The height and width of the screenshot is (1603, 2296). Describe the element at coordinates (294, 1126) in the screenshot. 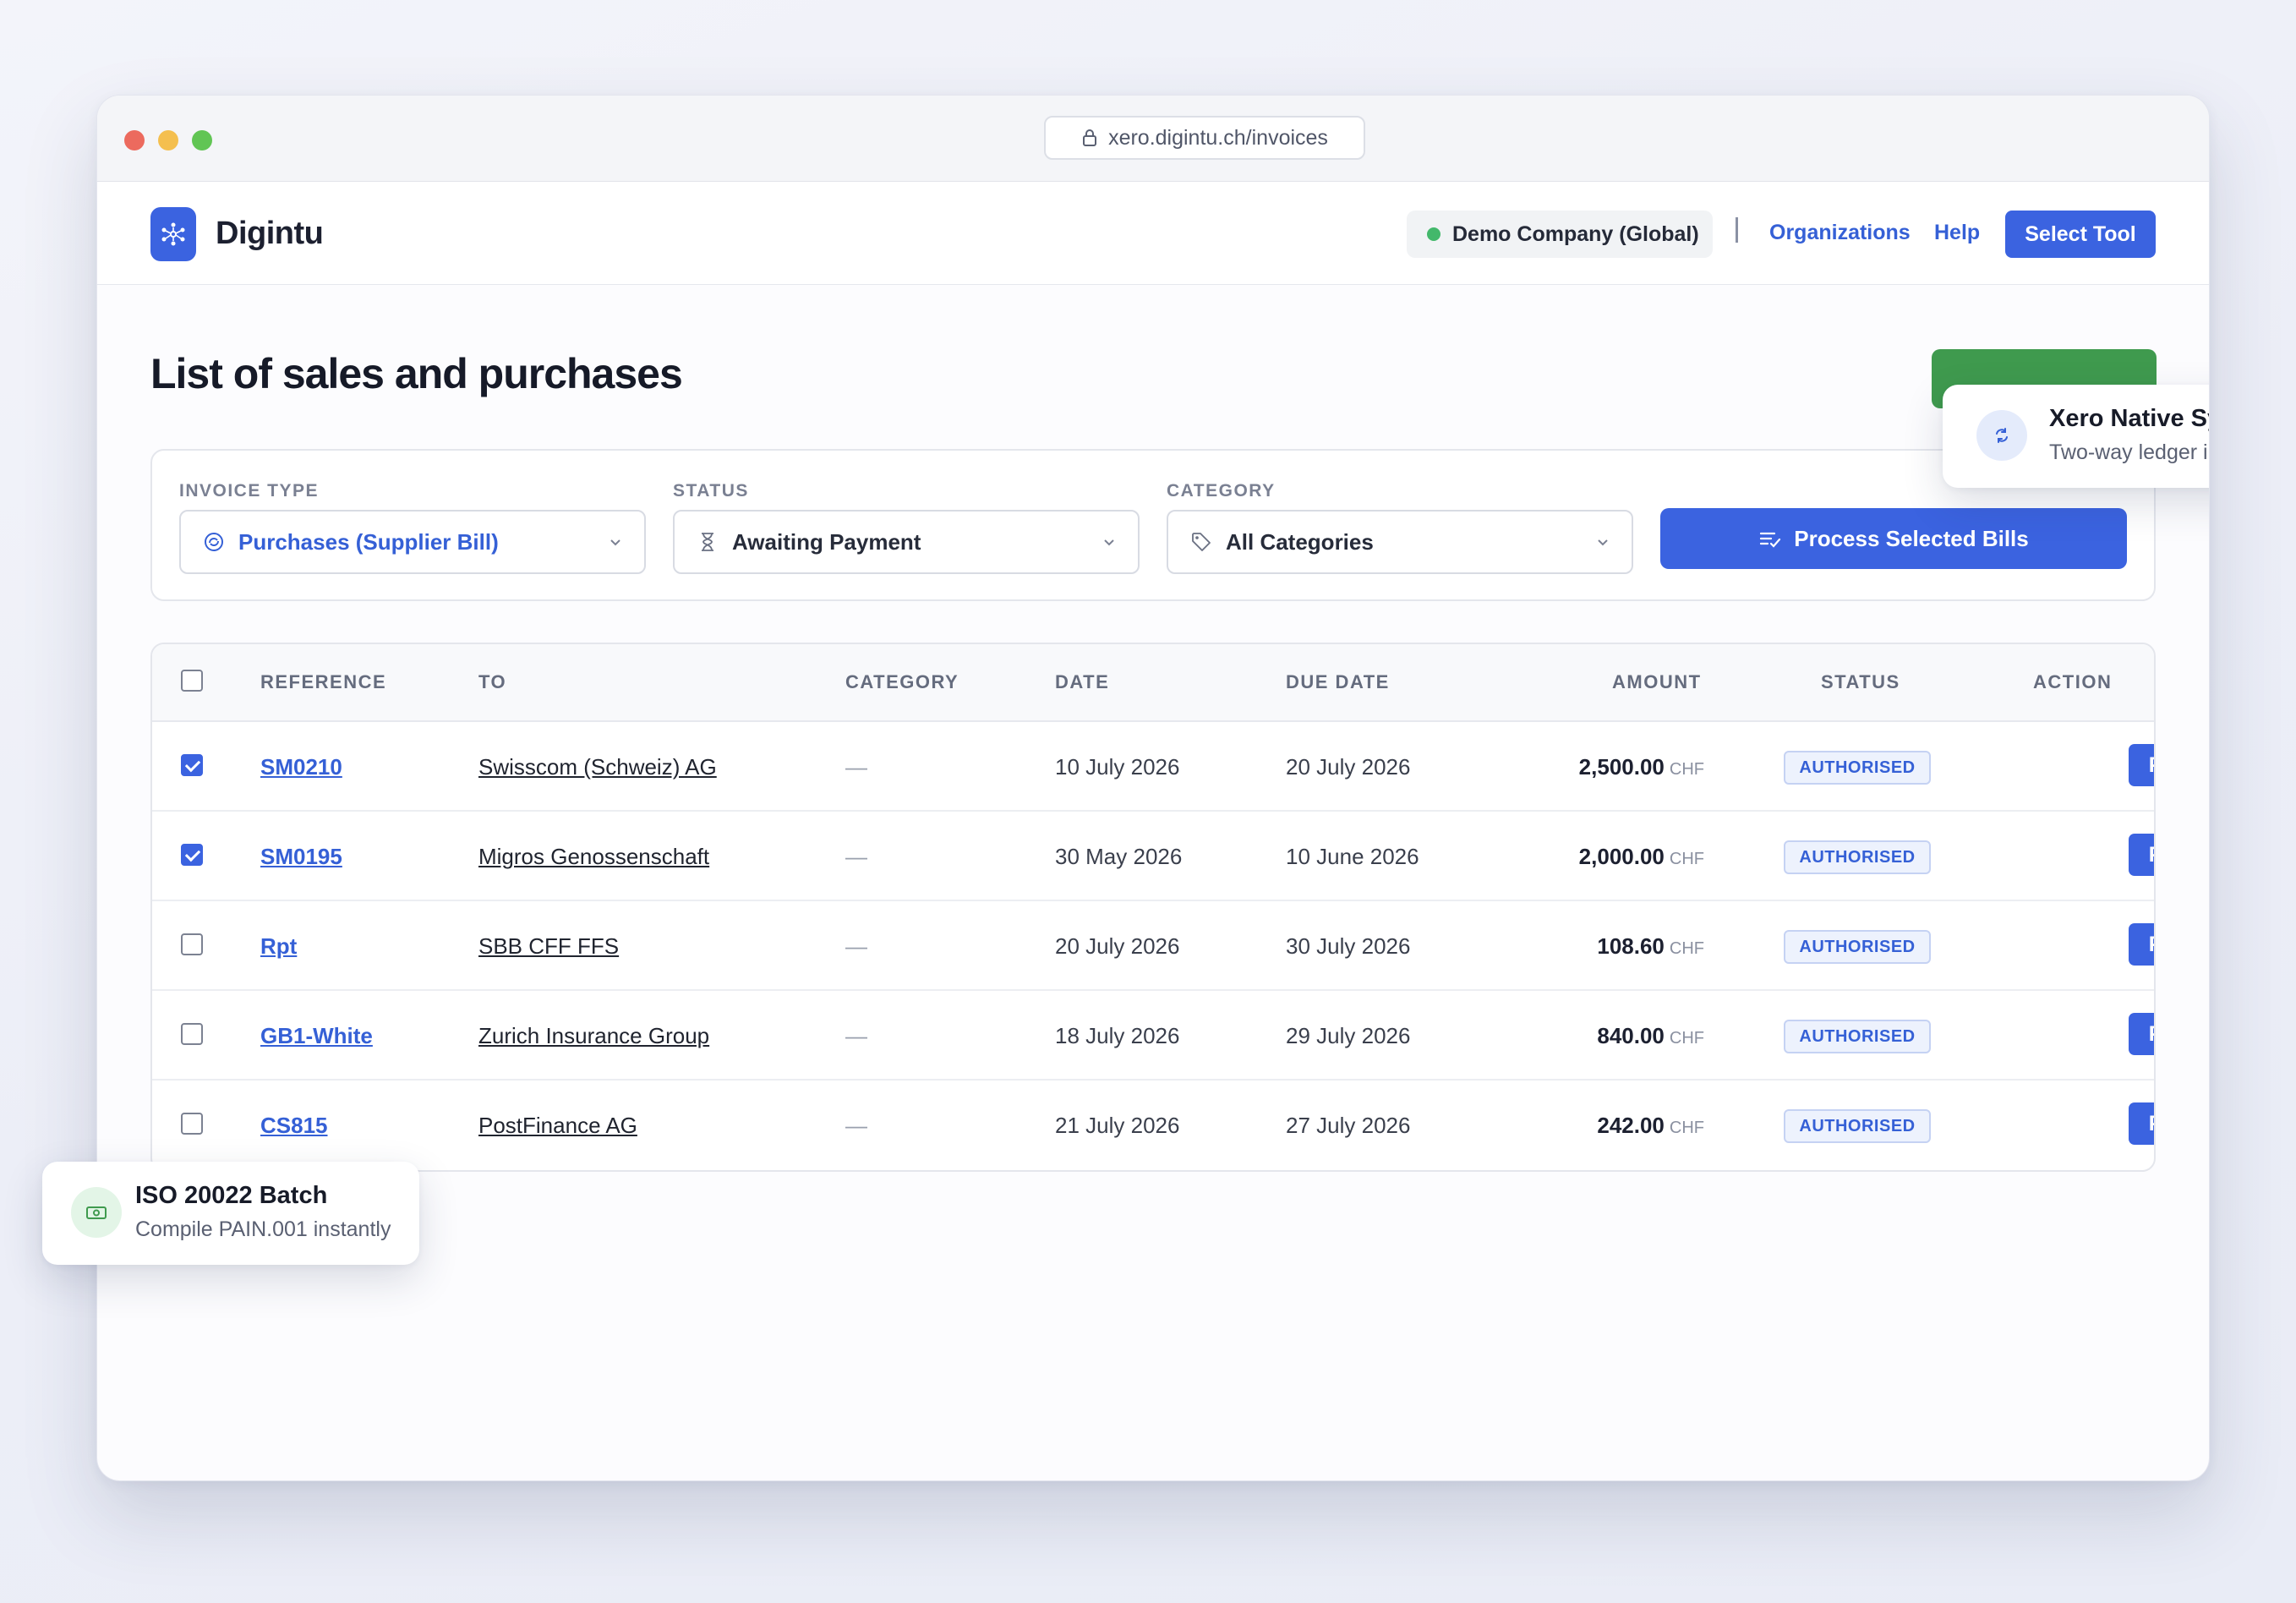

I see `reference-link: CS815` at that location.